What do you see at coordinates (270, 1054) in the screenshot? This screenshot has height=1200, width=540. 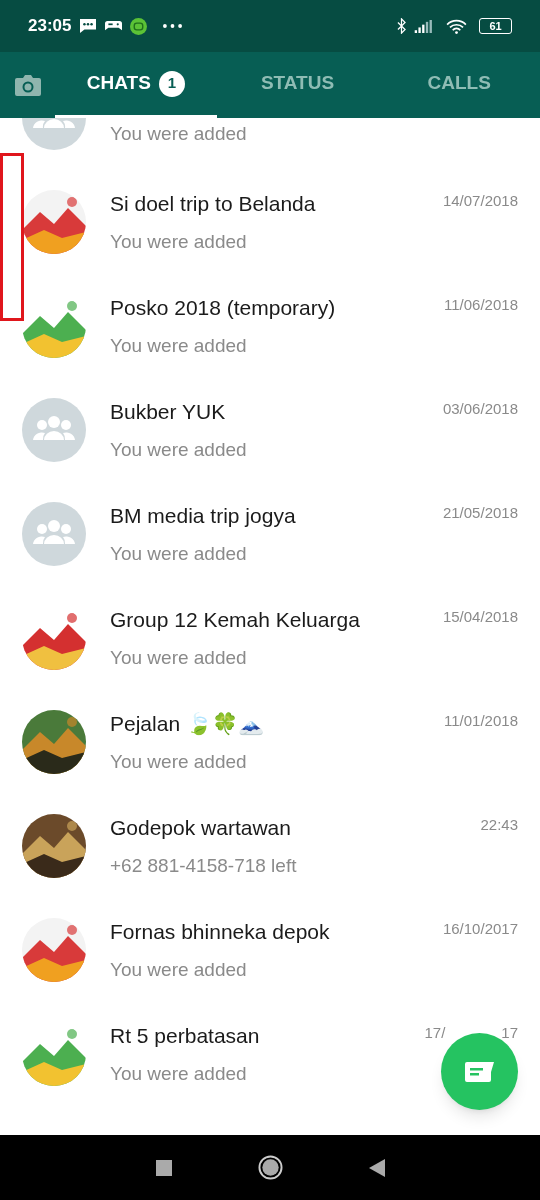 I see `chat-row: Rt 5 perbatasan 17/ 17 You were added` at bounding box center [270, 1054].